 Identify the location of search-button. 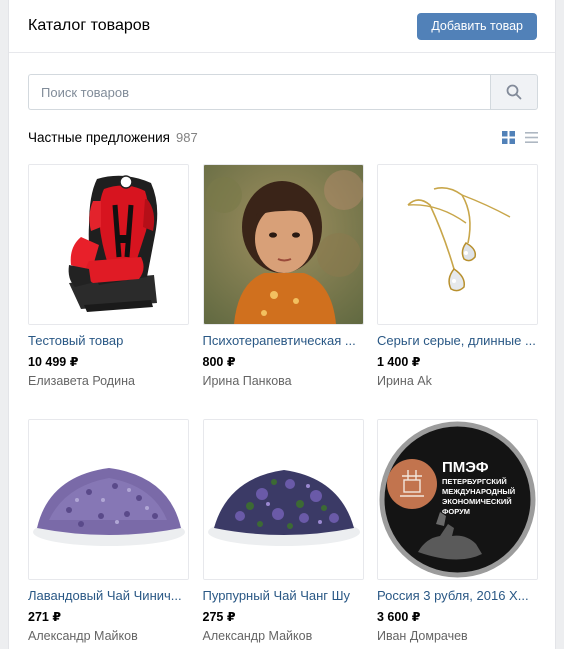
(514, 92).